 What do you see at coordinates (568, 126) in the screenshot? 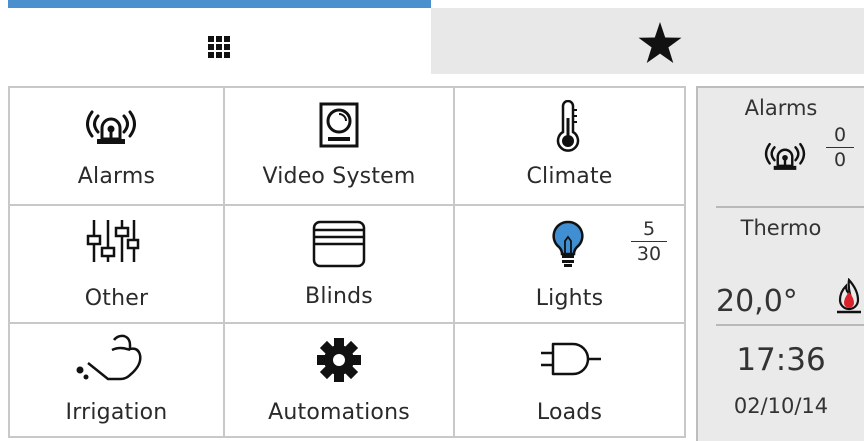
I see `thermometer-icon` at bounding box center [568, 126].